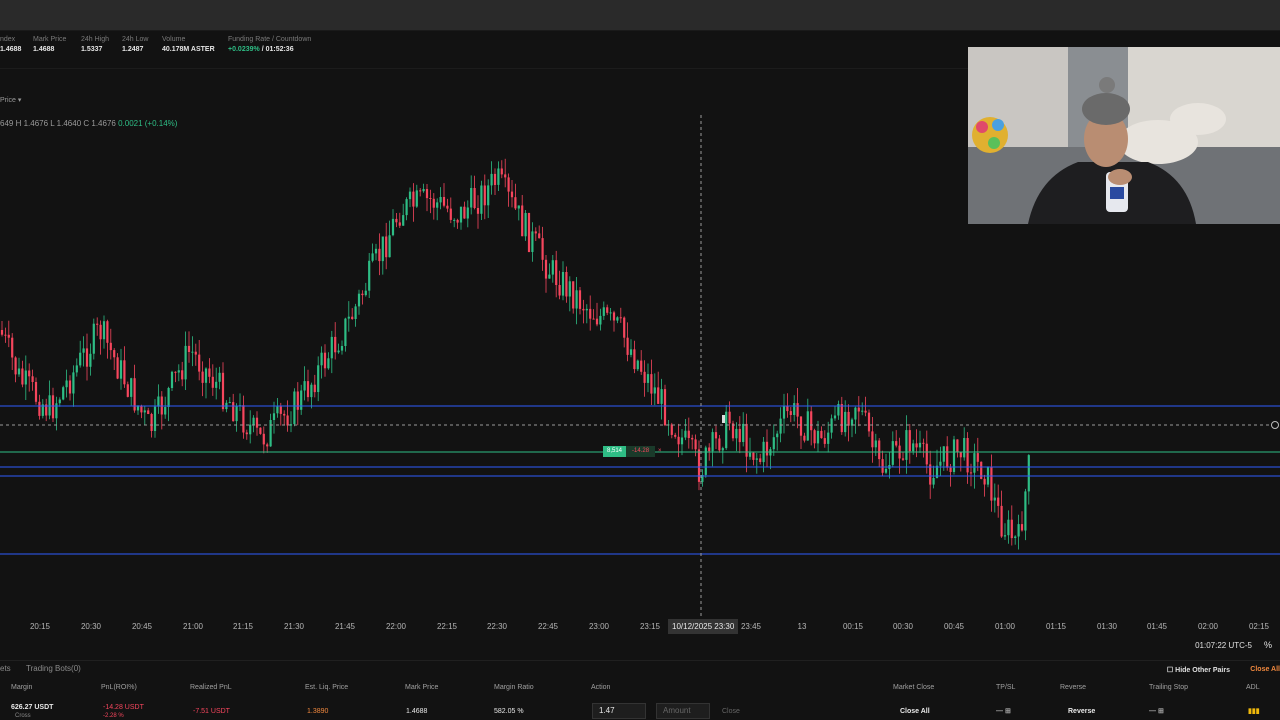  What do you see at coordinates (44, 49) in the screenshot?
I see `mark-price-value: 1.4688` at bounding box center [44, 49].